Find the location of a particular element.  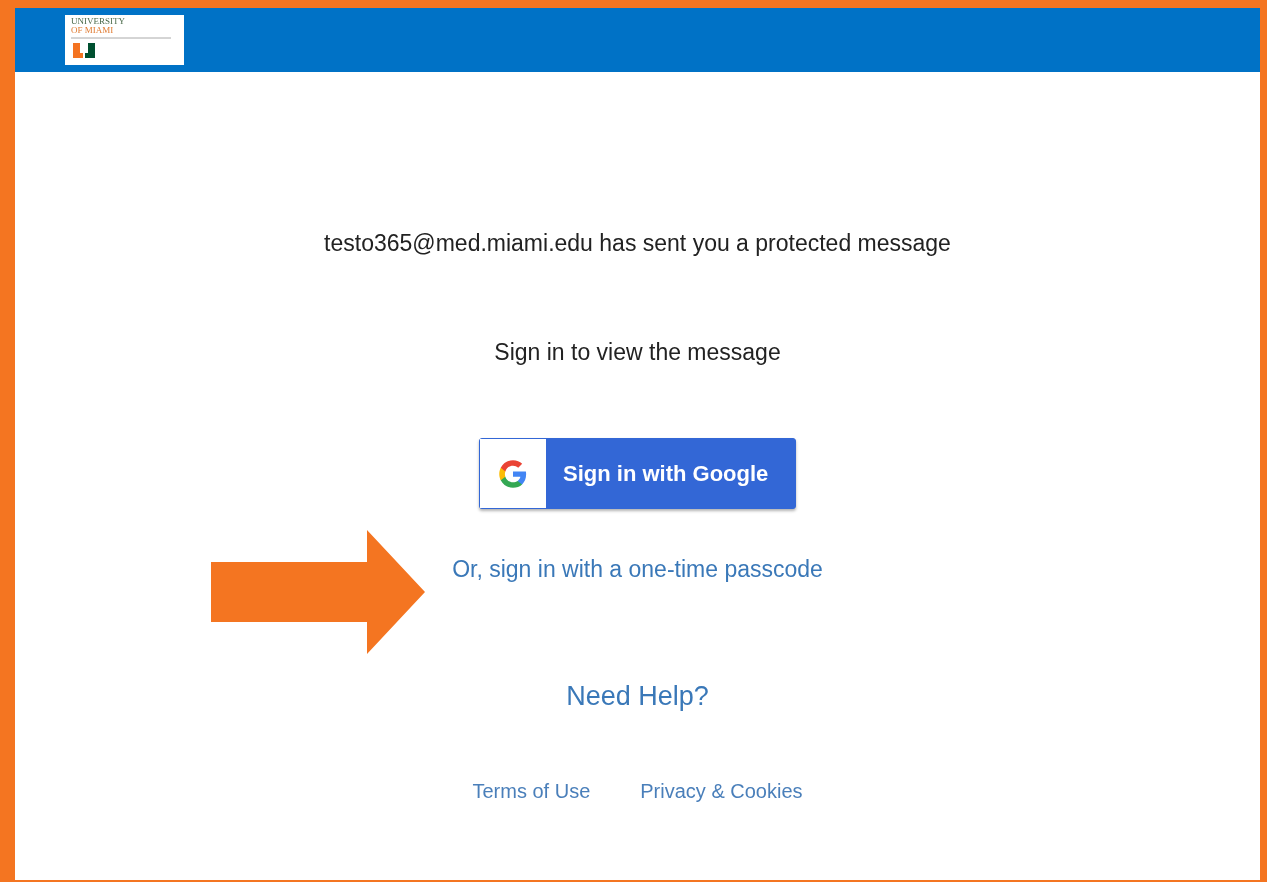

passcode-link: Or, sign in with a one-time passcode is located at coordinates (637, 569).